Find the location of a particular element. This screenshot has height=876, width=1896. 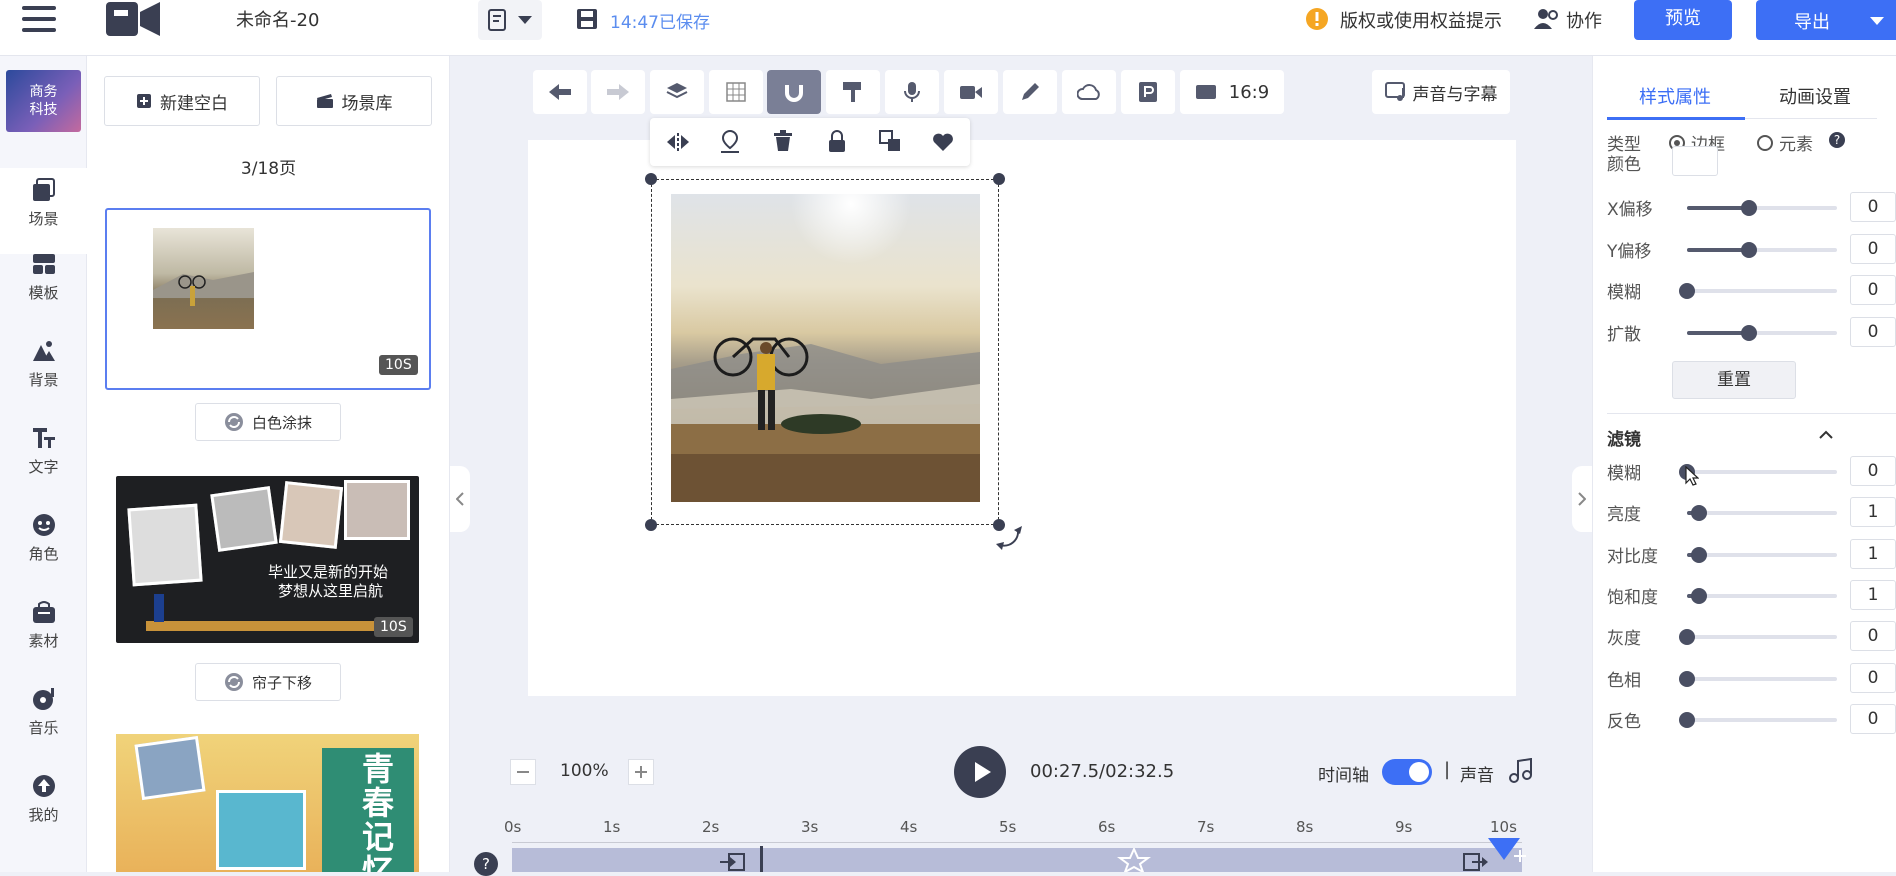

record-voice-button is located at coordinates (912, 92).